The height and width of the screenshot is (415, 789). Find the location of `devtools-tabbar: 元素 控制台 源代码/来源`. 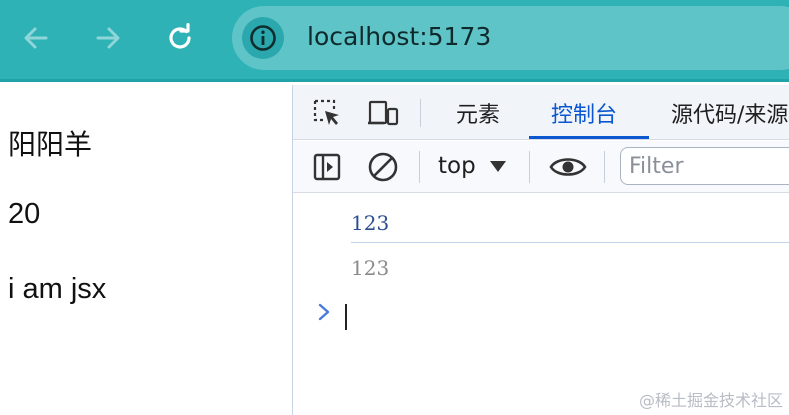

devtools-tabbar: 元素 控制台 源代码/来源 is located at coordinates (541, 112).